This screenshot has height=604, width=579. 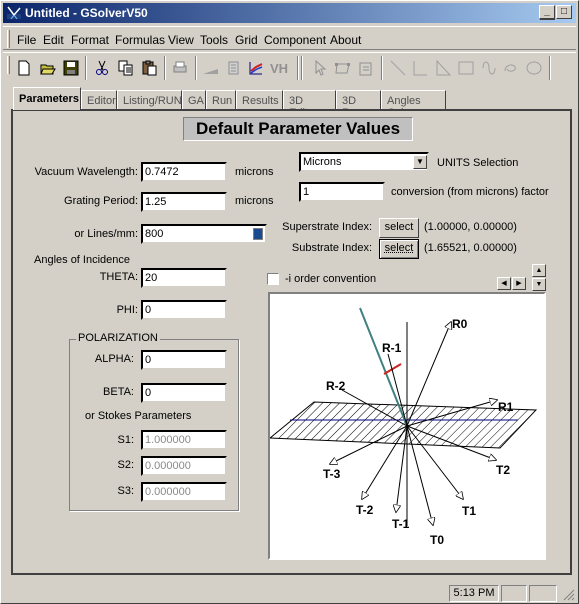 I want to click on lines-per-mm-input: 800, so click(x=204, y=234).